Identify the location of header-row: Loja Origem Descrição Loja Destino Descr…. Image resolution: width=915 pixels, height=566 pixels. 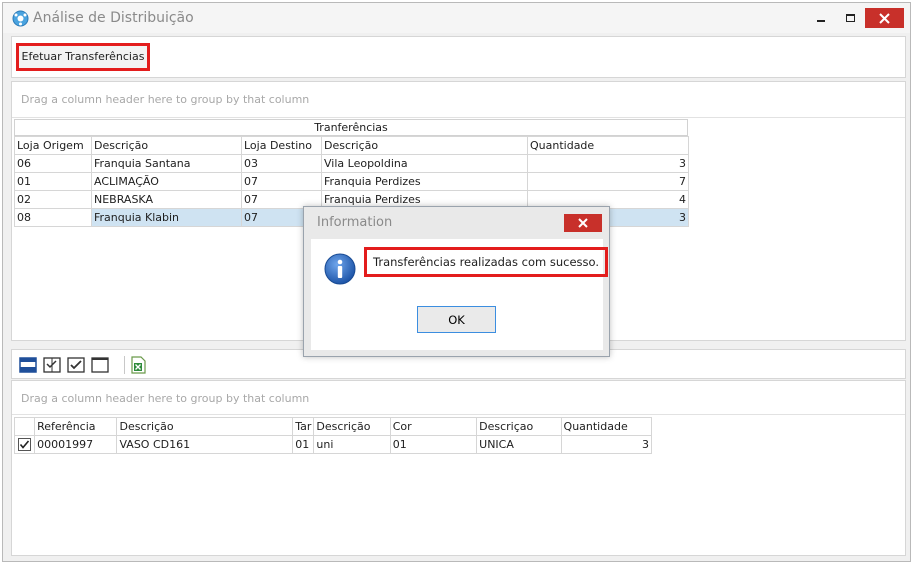
(351, 145).